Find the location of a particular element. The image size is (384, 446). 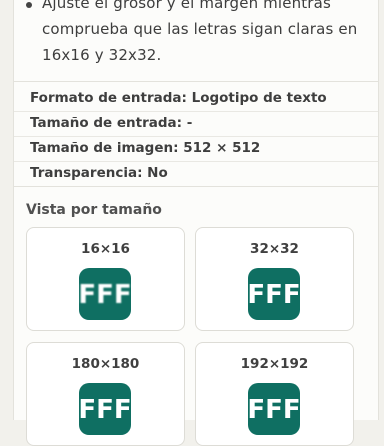

transparency-text: Transparencia: No is located at coordinates (99, 173).